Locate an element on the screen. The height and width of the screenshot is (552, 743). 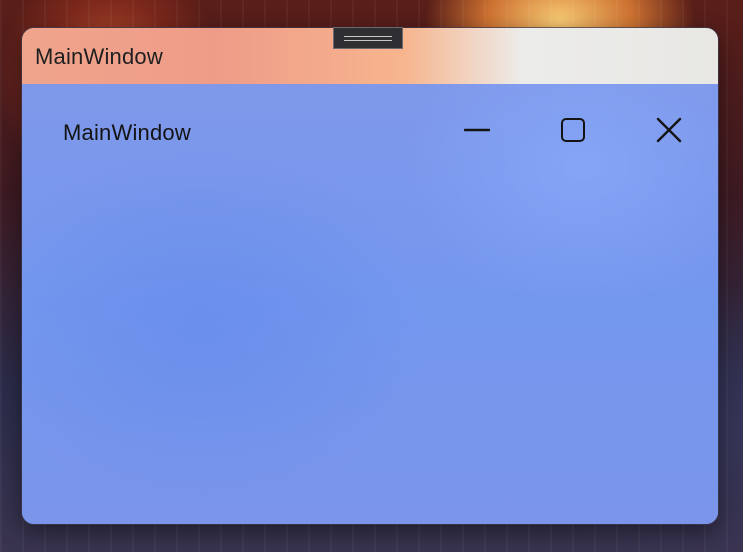
minimize-icon is located at coordinates (477, 130).